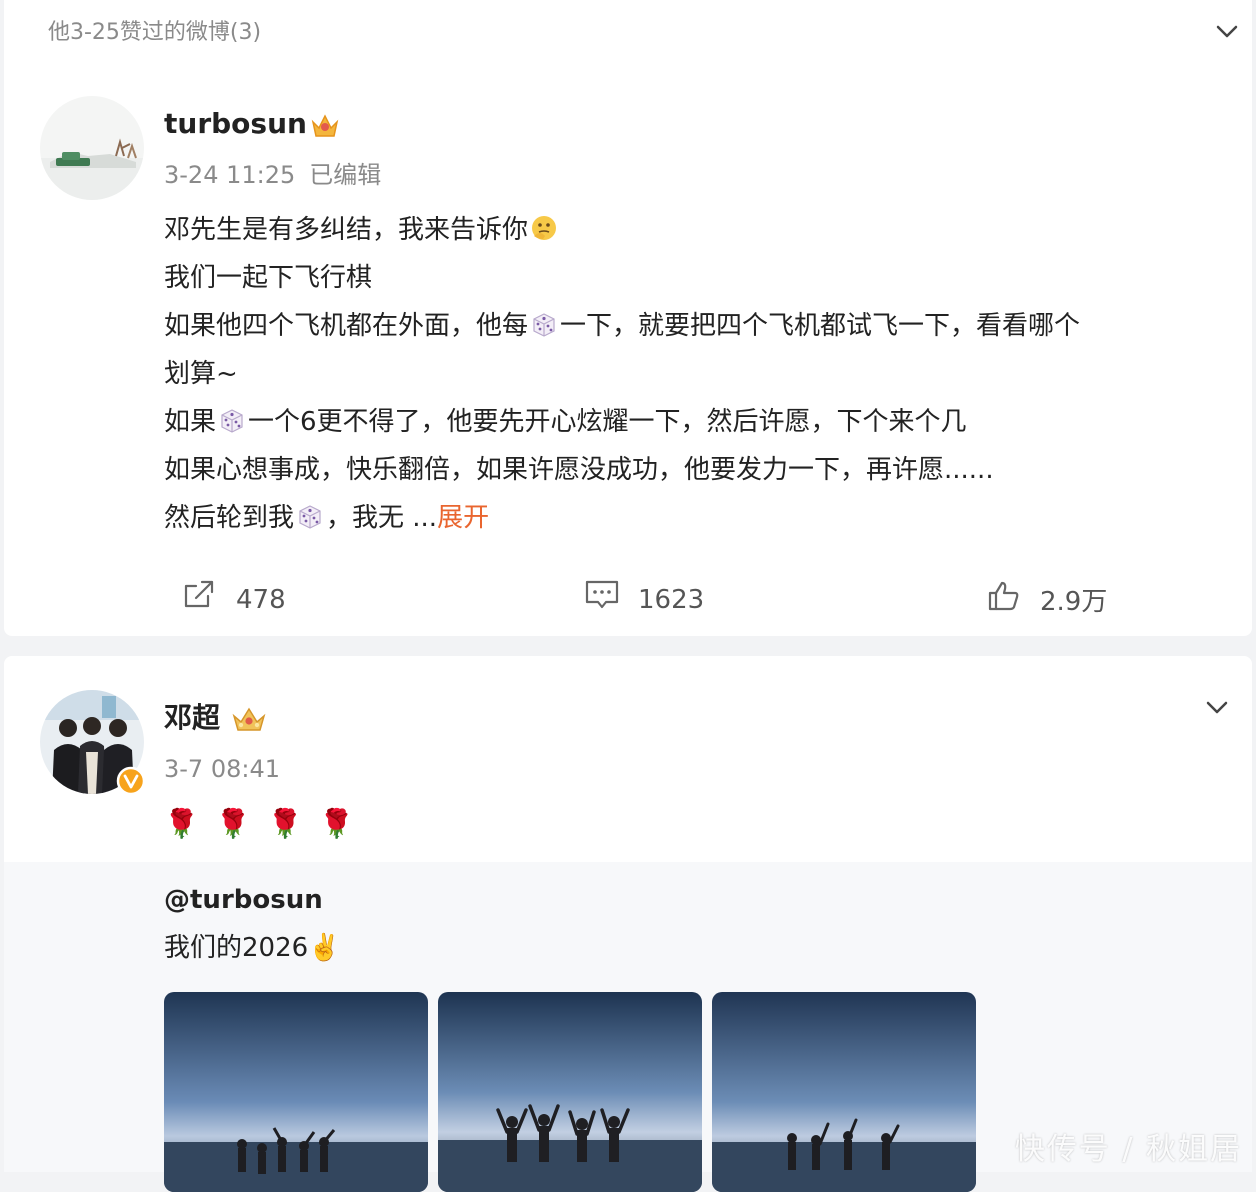 The height and width of the screenshot is (1192, 1256). I want to click on comment-count: 1623, so click(671, 600).